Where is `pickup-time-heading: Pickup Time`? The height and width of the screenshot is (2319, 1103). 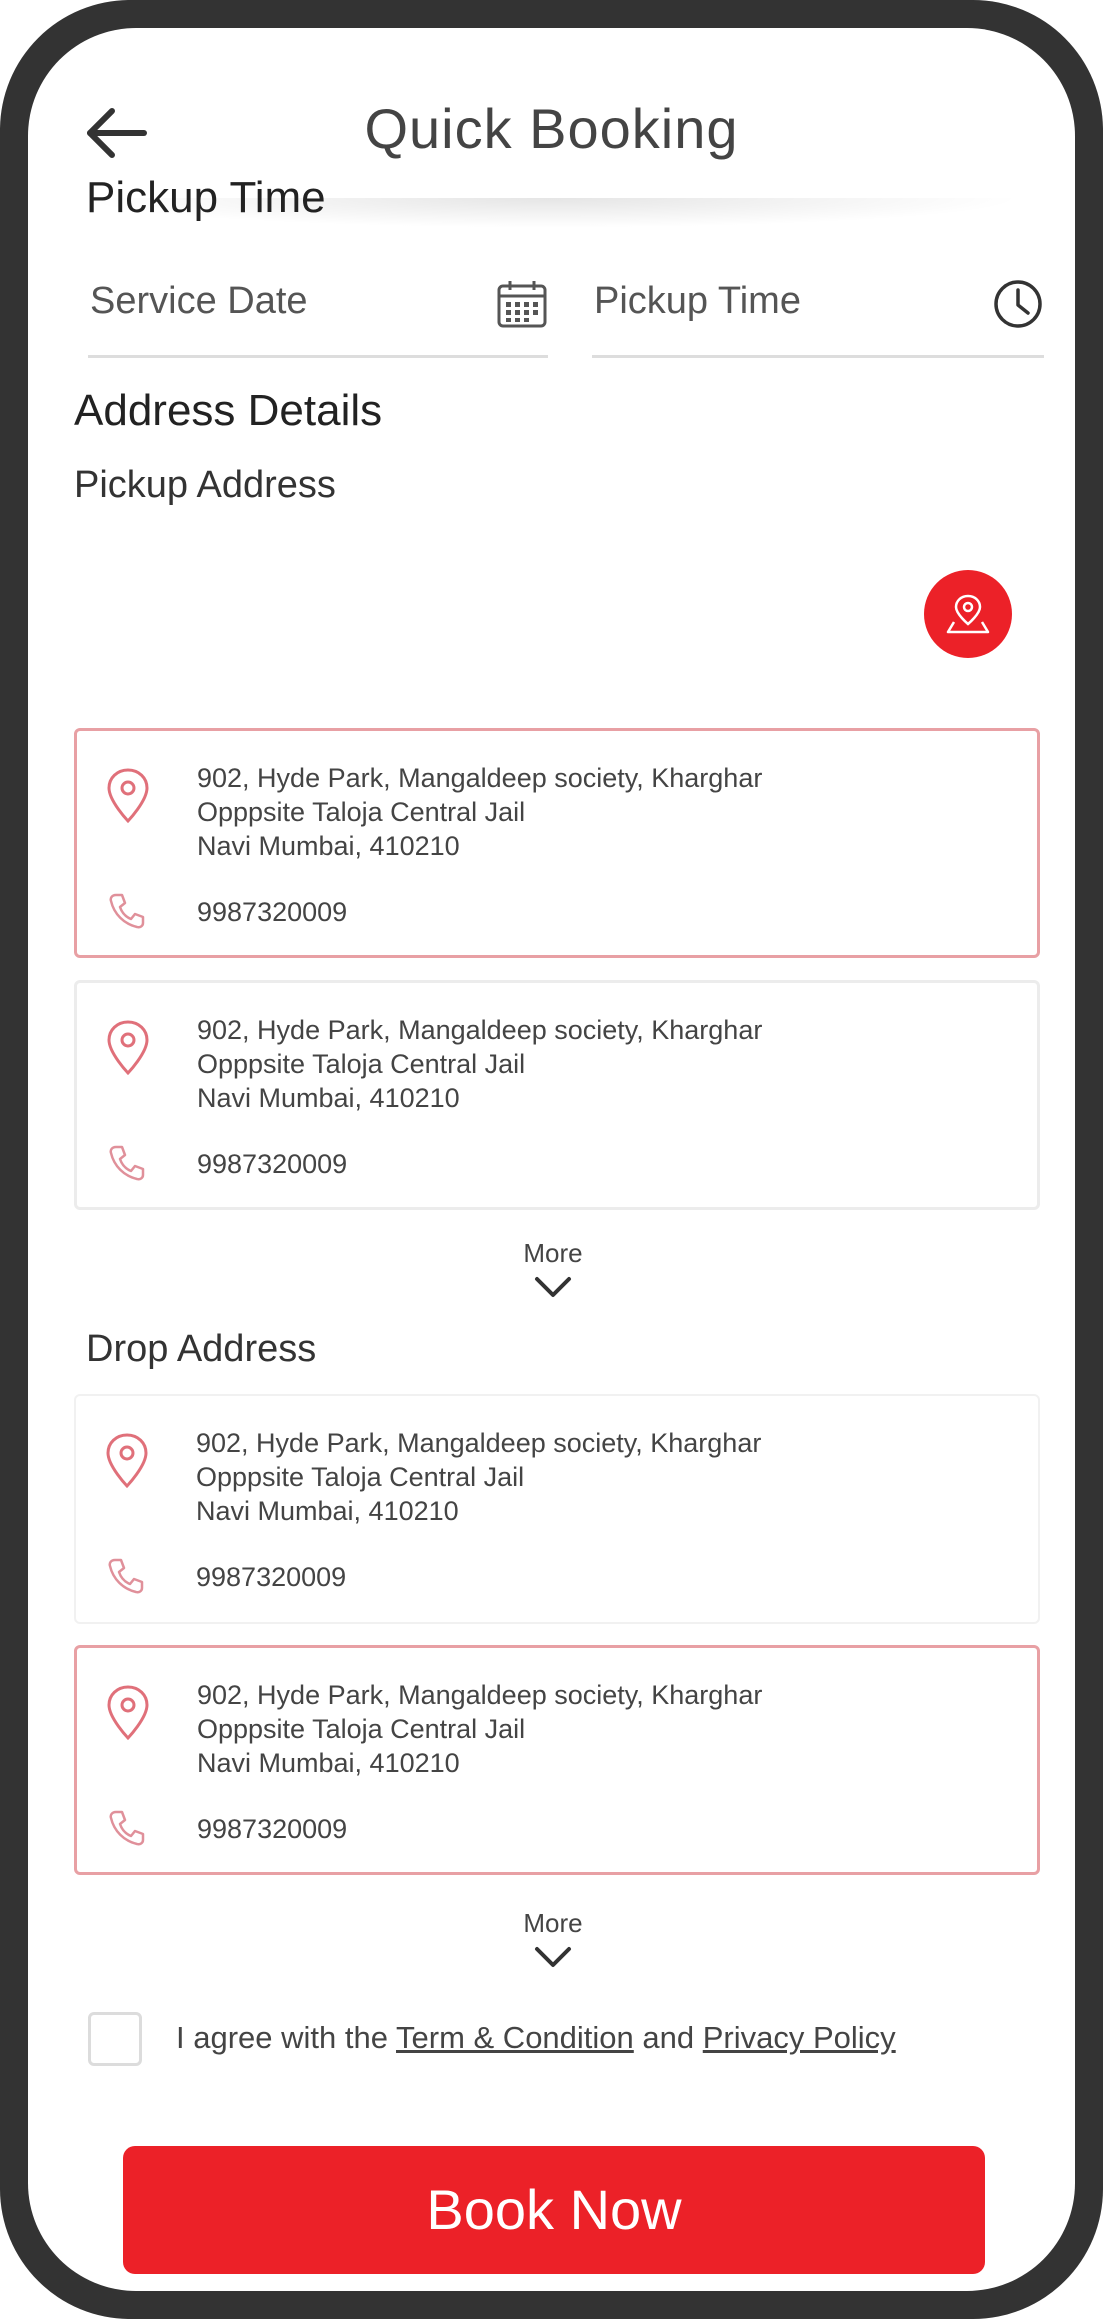
pickup-time-heading: Pickup Time is located at coordinates (206, 197).